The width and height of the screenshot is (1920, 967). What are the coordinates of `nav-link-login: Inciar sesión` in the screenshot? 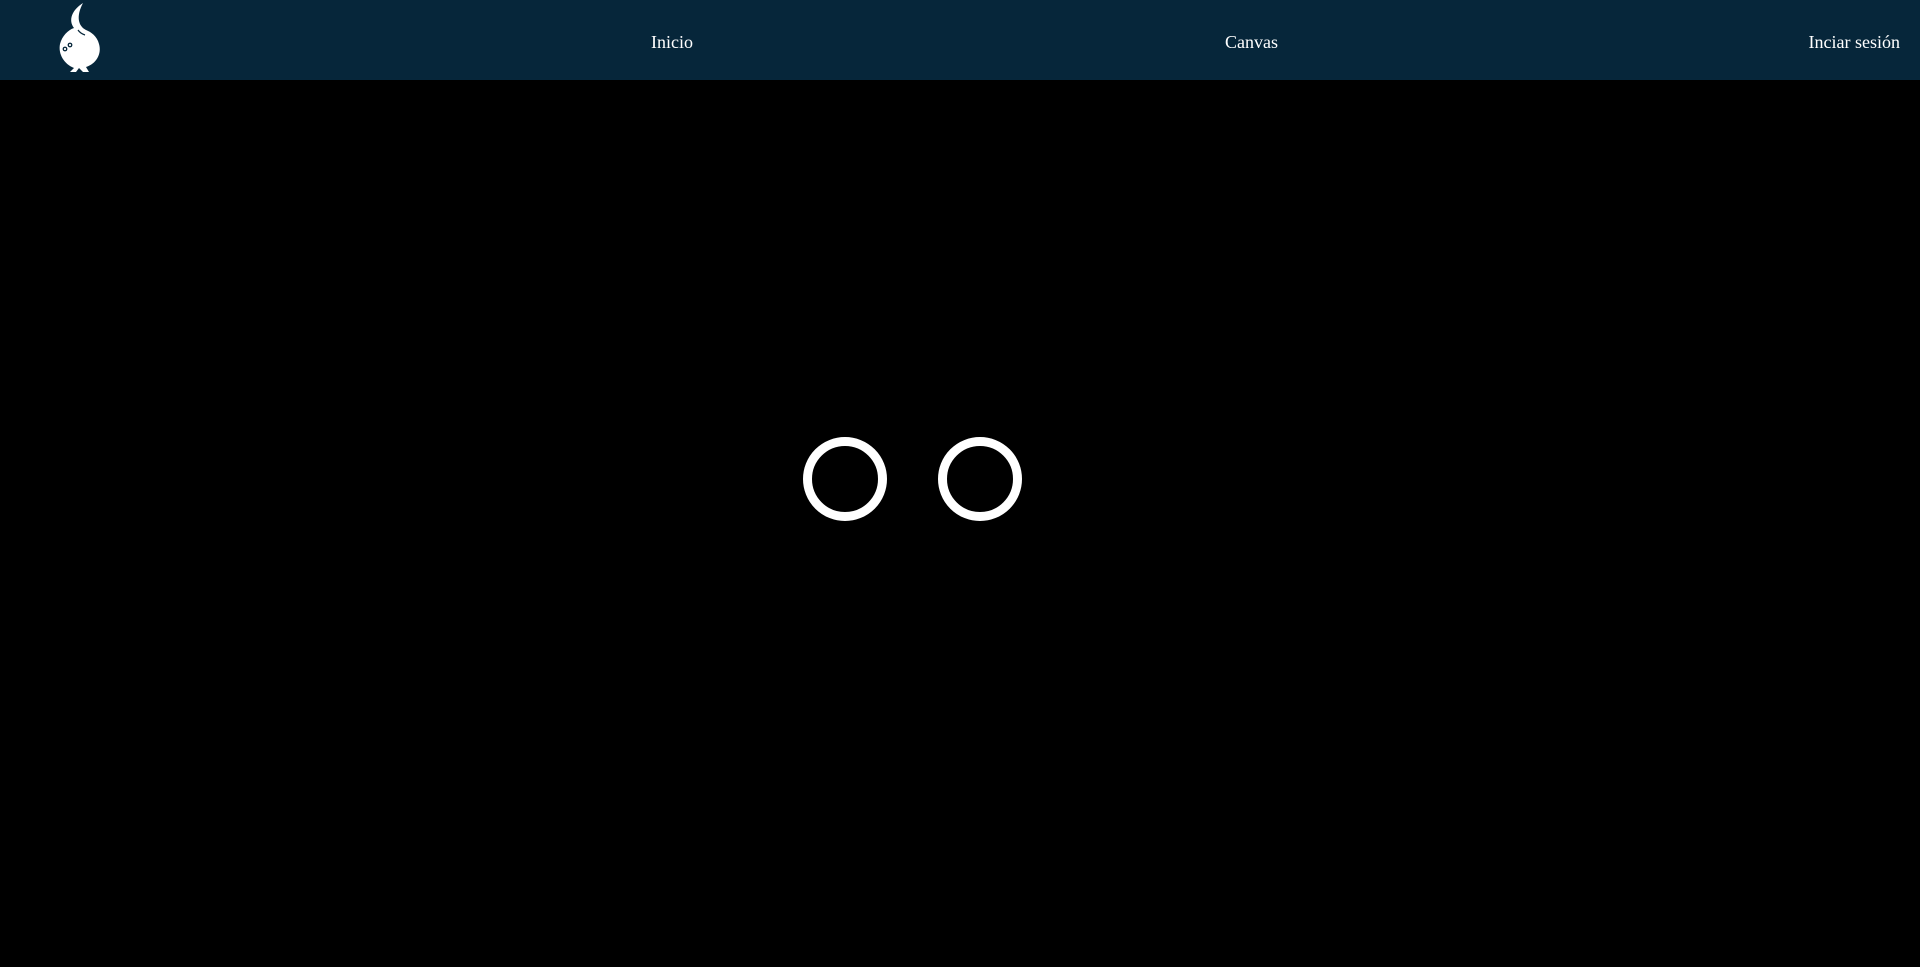 It's located at (1854, 42).